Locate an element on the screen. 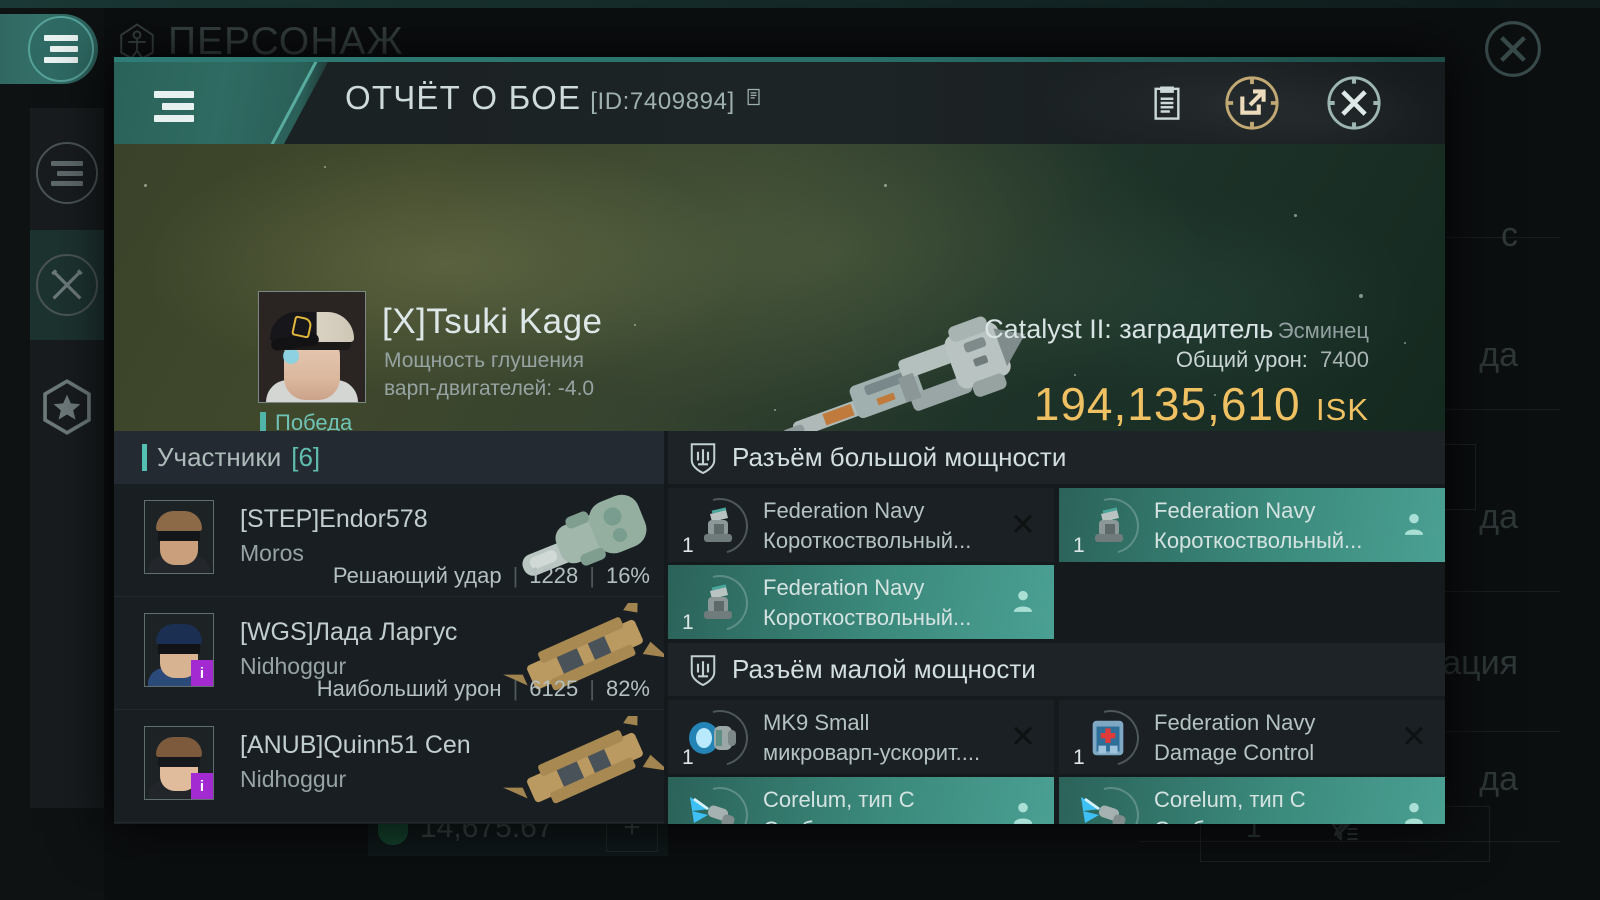 This screenshot has height=900, width=1600. participant-percent: 16% is located at coordinates (627, 575).